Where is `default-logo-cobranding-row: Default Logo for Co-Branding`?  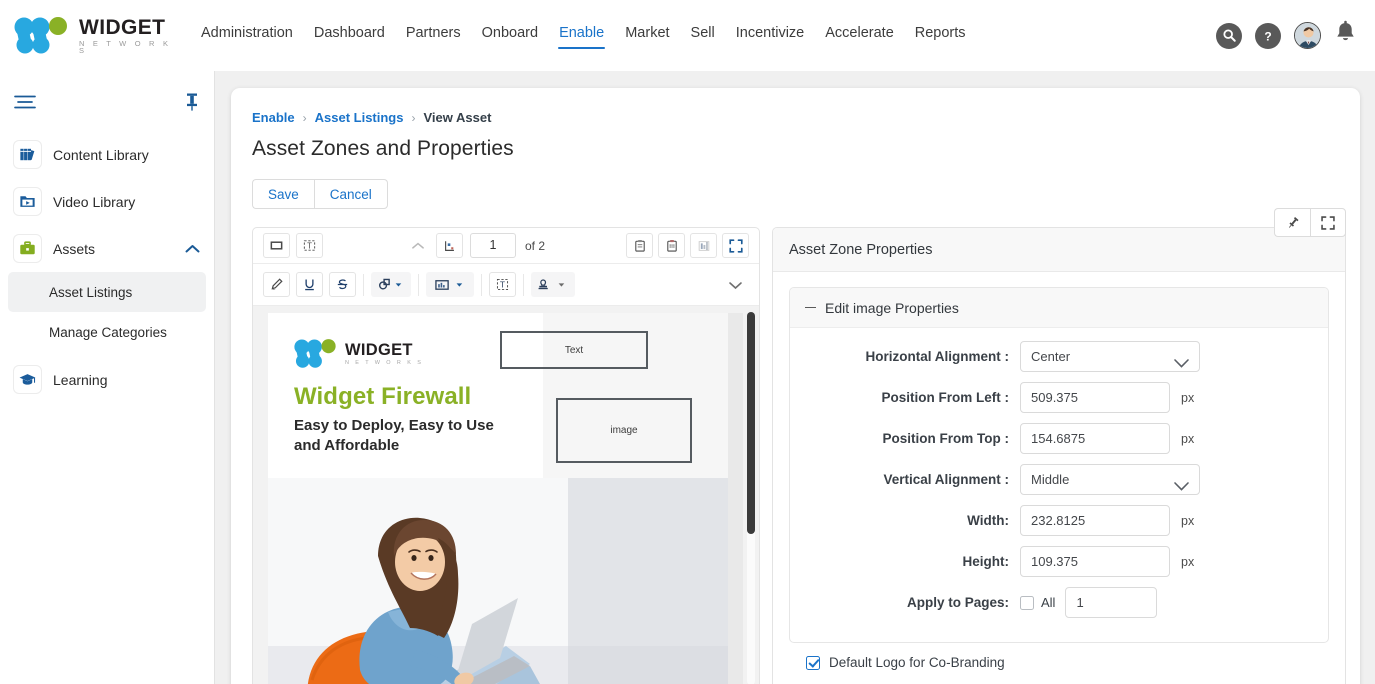
default-logo-cobranding-row: Default Logo for Co-Branding is located at coordinates (1059, 656).